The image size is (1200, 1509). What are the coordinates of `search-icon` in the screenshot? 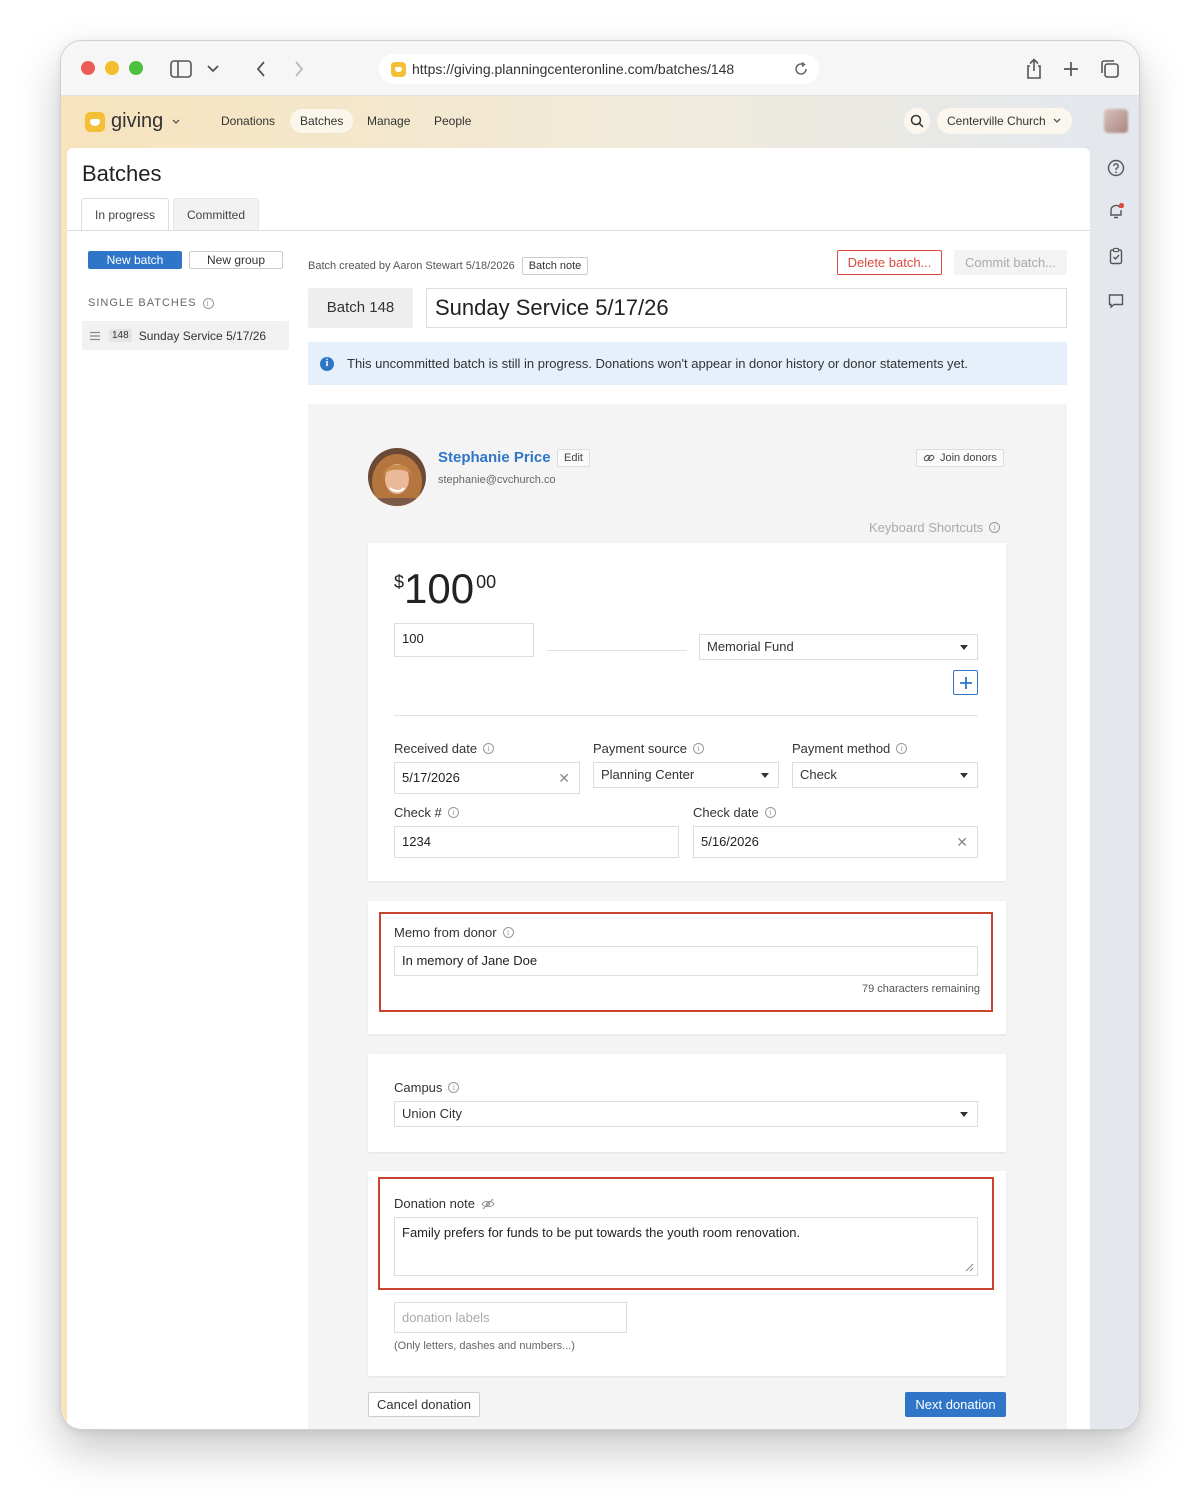 It's located at (917, 121).